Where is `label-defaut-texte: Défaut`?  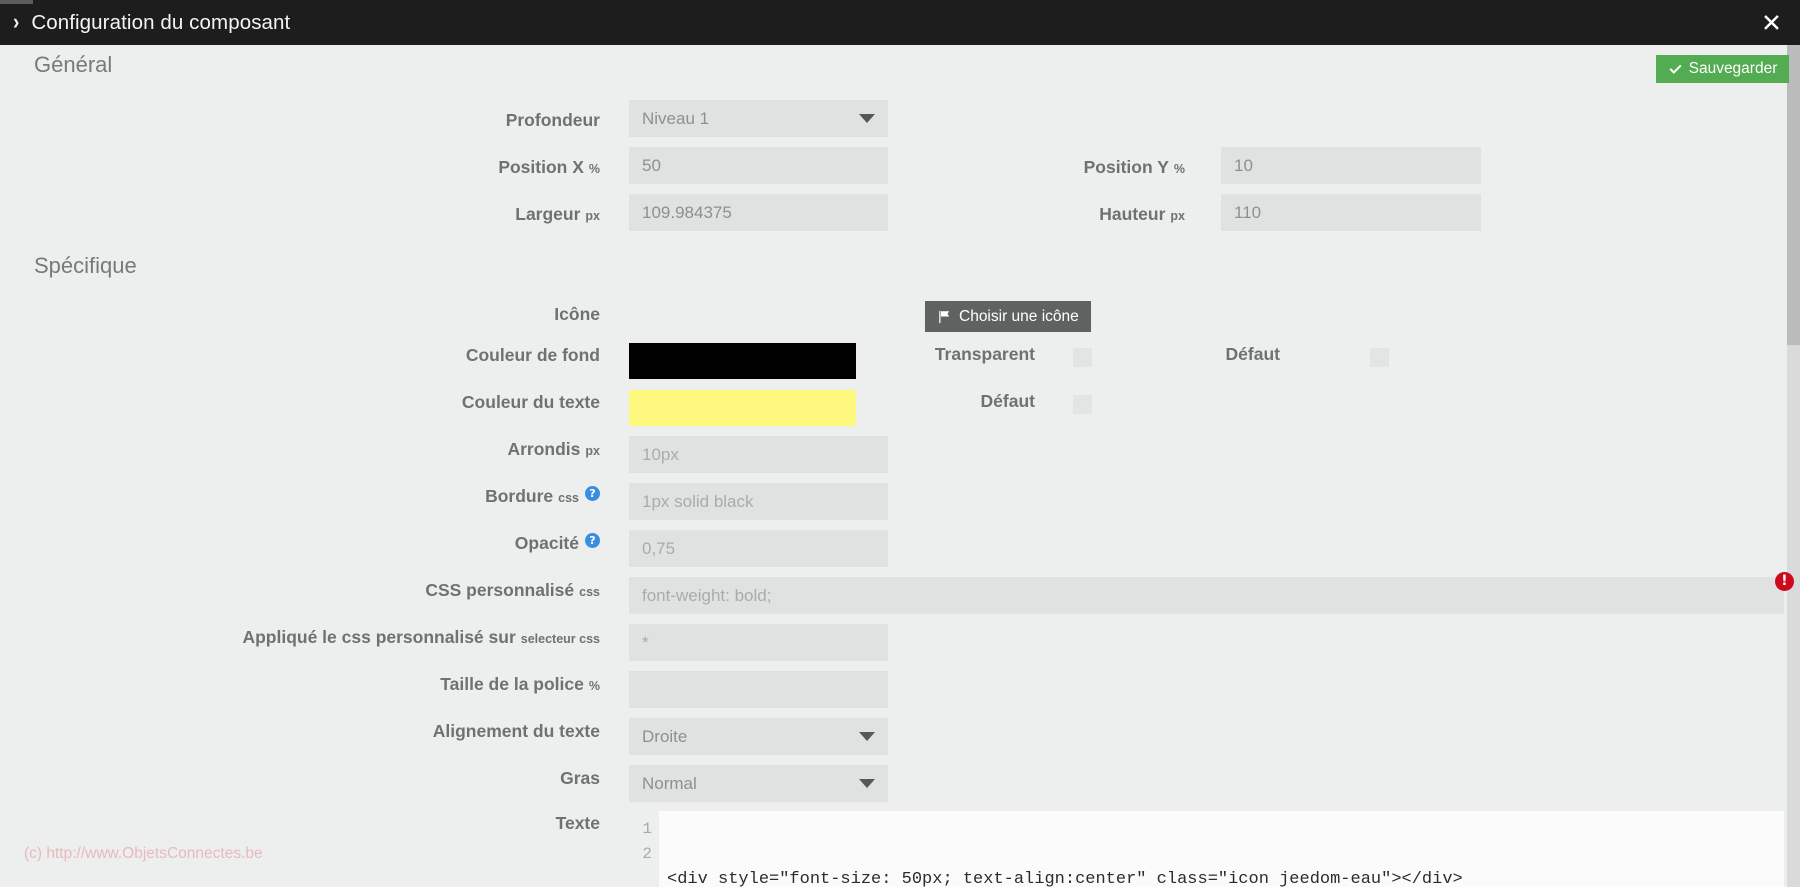
label-defaut-texte: Défaut is located at coordinates (1007, 401).